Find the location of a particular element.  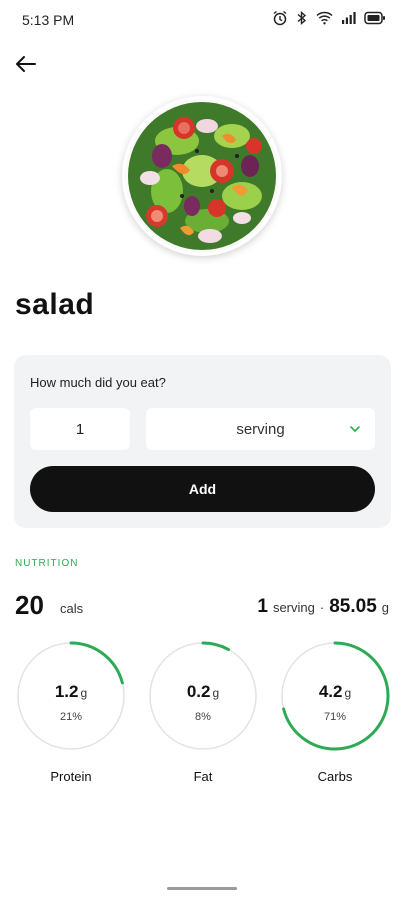

macro-value: 0.2 g is located at coordinates (203, 691).